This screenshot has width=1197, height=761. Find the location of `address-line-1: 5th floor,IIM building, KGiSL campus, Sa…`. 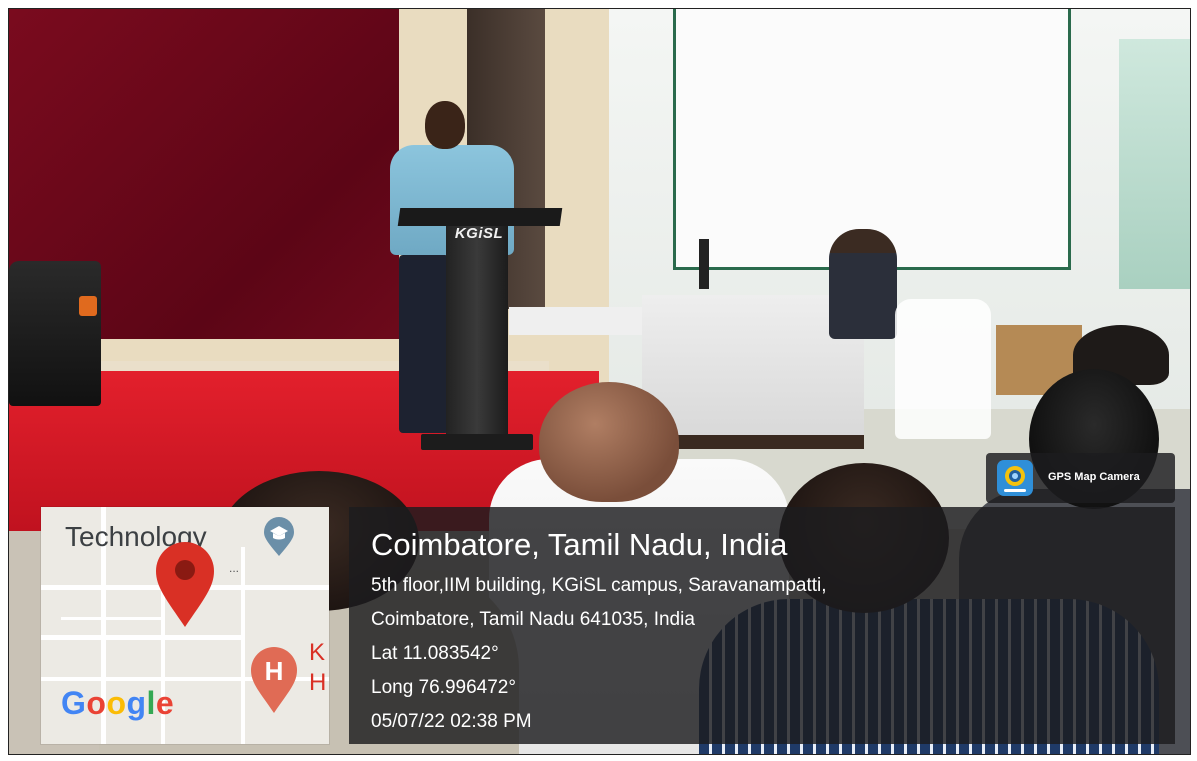

address-line-1: 5th floor,IIM building, KGiSL campus, Sa… is located at coordinates (599, 585).